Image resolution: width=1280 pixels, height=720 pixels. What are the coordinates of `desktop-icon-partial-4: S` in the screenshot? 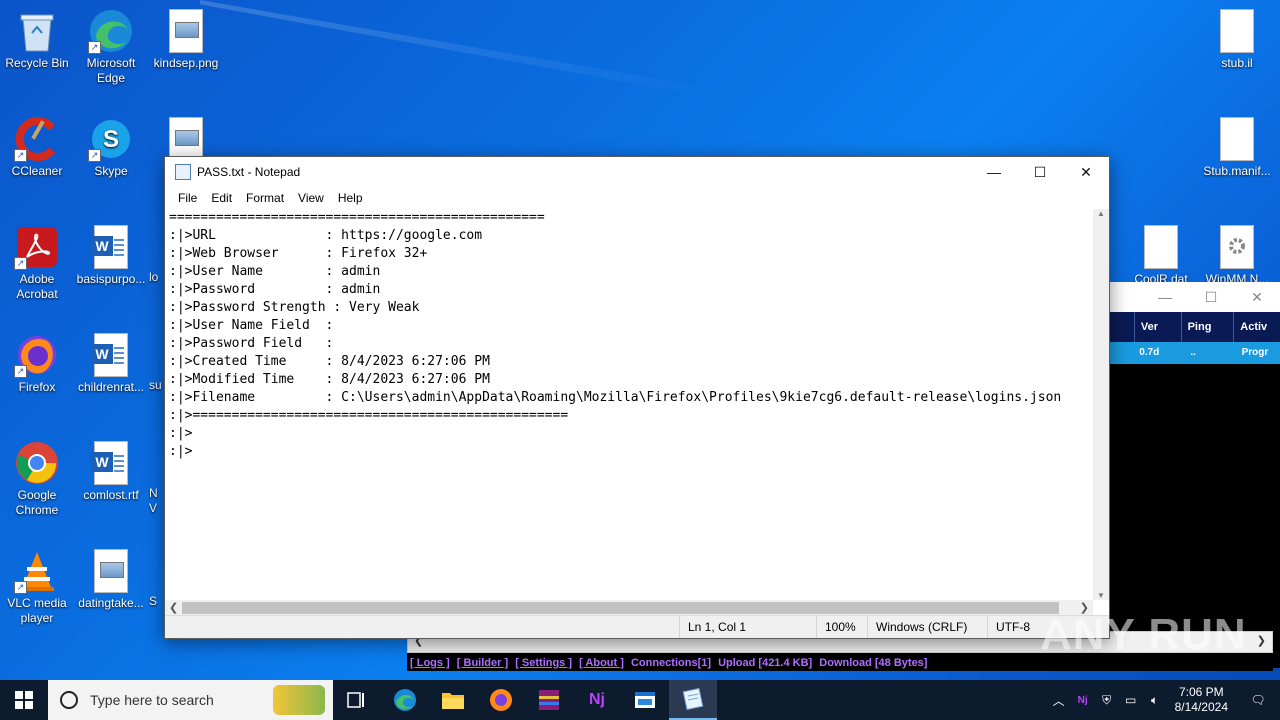 It's located at (156, 578).